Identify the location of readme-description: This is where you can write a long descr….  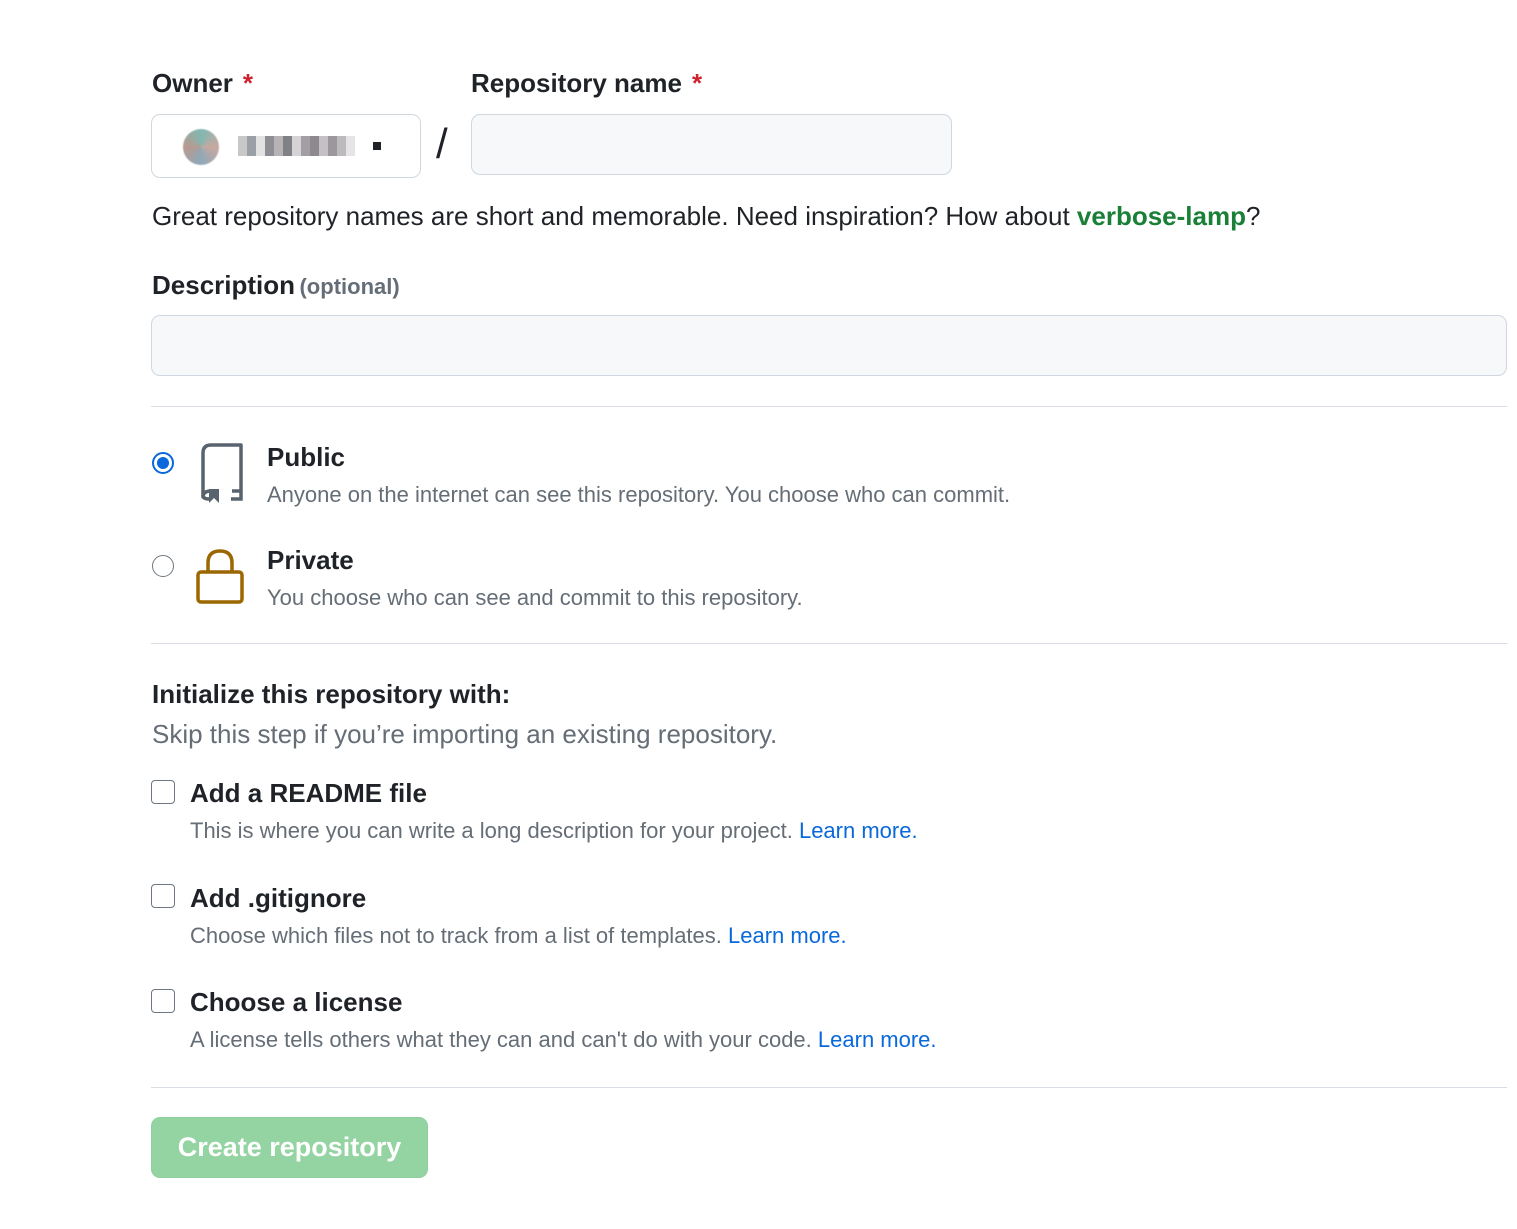
(554, 831).